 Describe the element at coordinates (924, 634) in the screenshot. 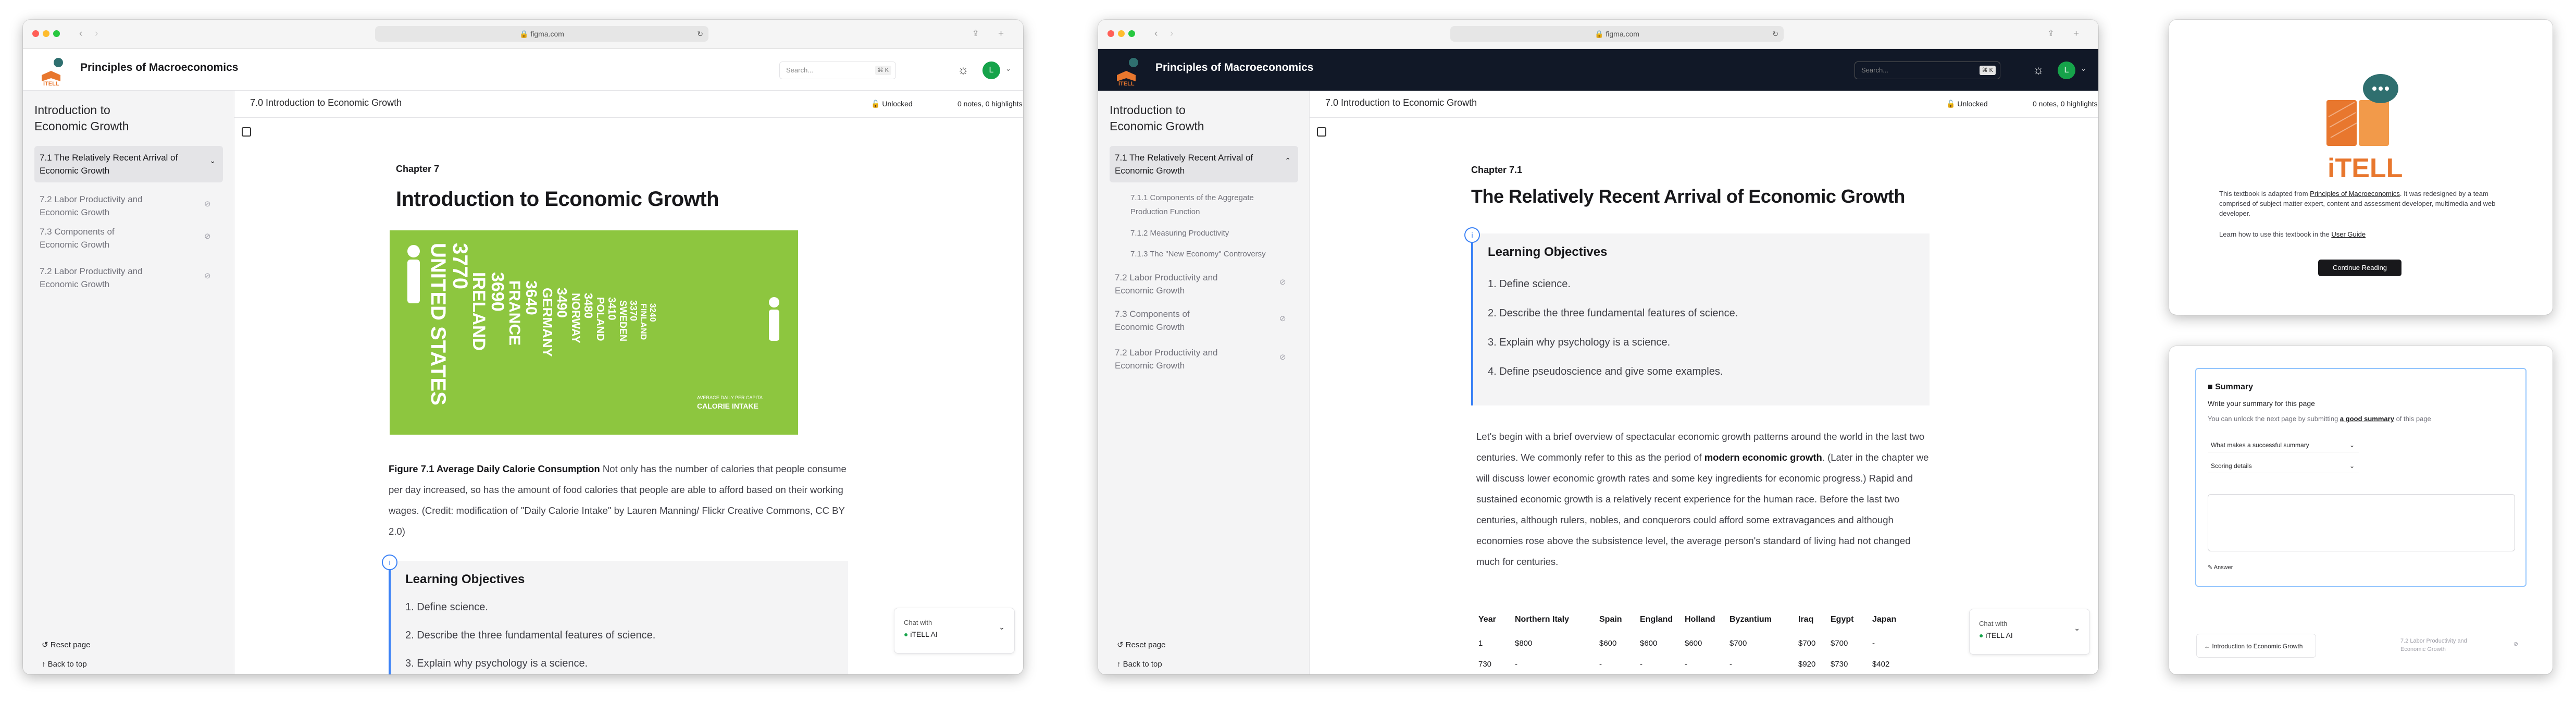

I see `chat-name-text: iTELL AI` at that location.